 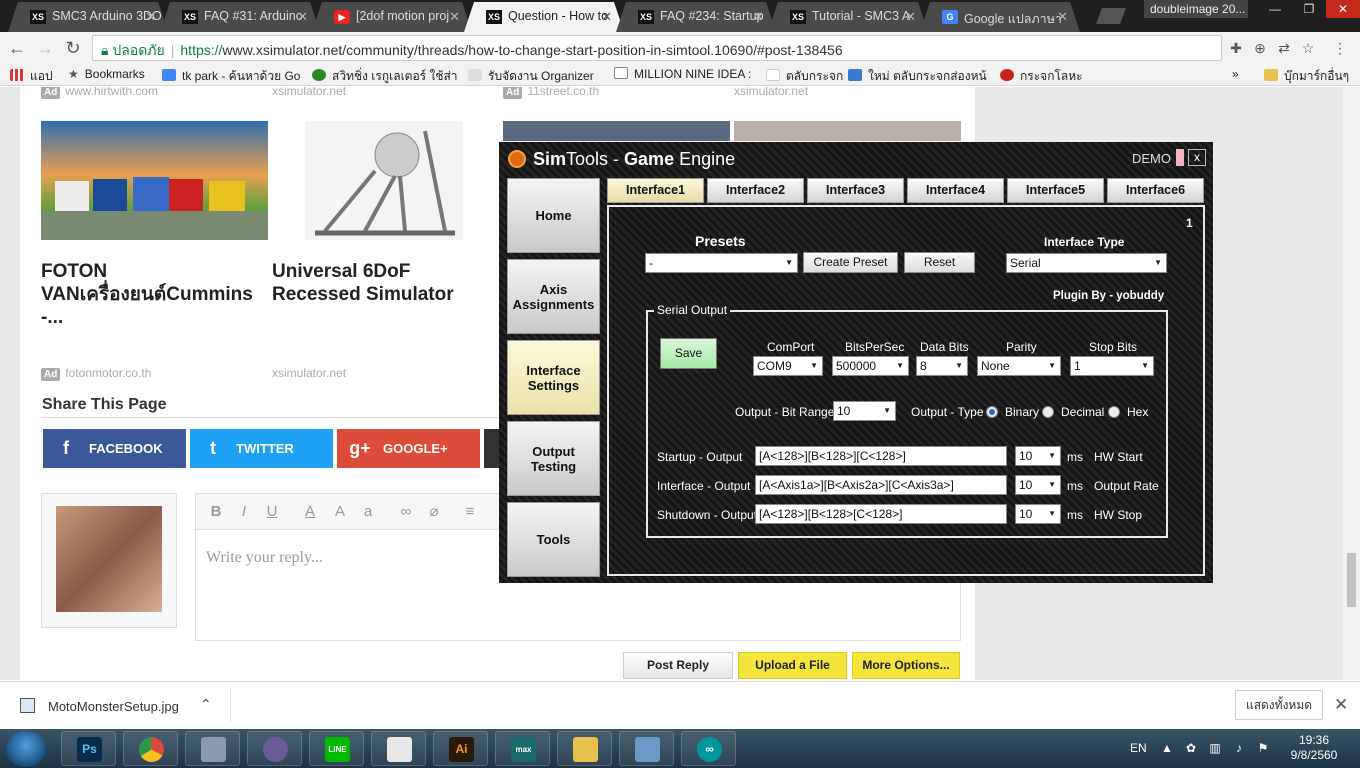 I want to click on hex-radio, so click(x=1114, y=412).